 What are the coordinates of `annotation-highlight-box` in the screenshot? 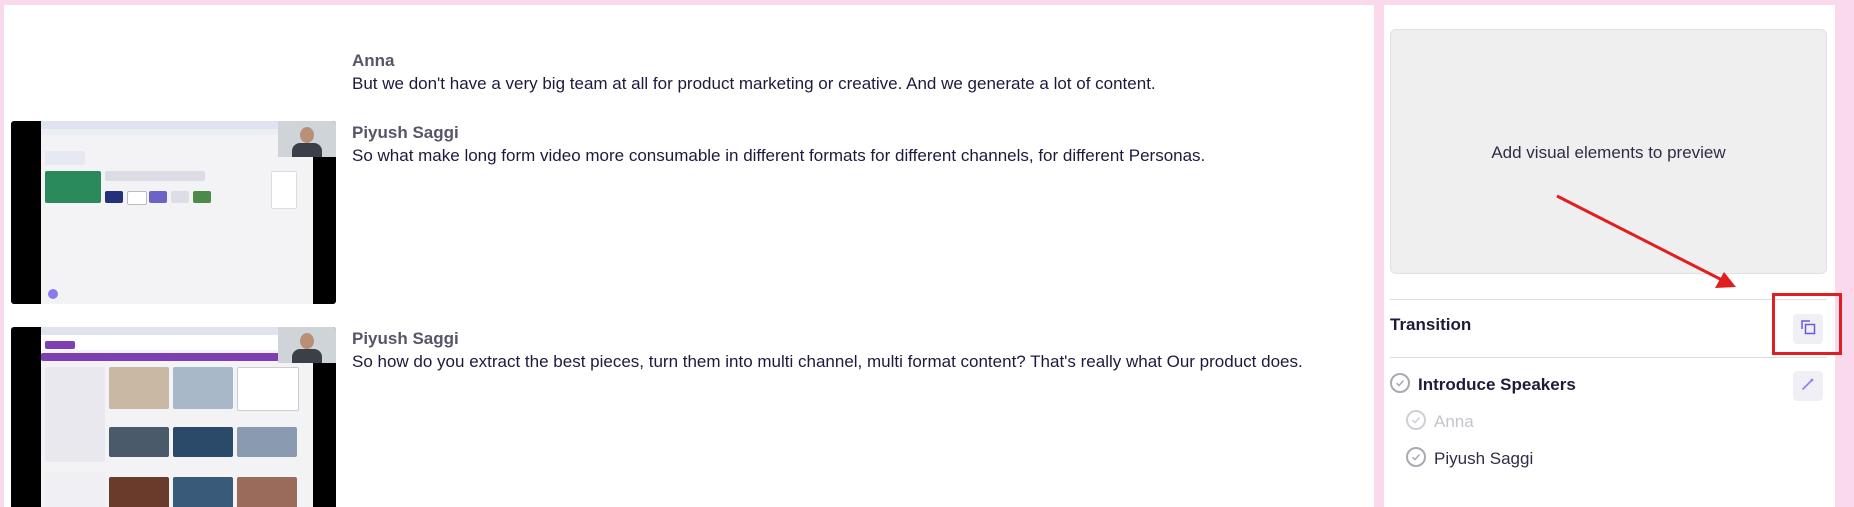 It's located at (1807, 324).